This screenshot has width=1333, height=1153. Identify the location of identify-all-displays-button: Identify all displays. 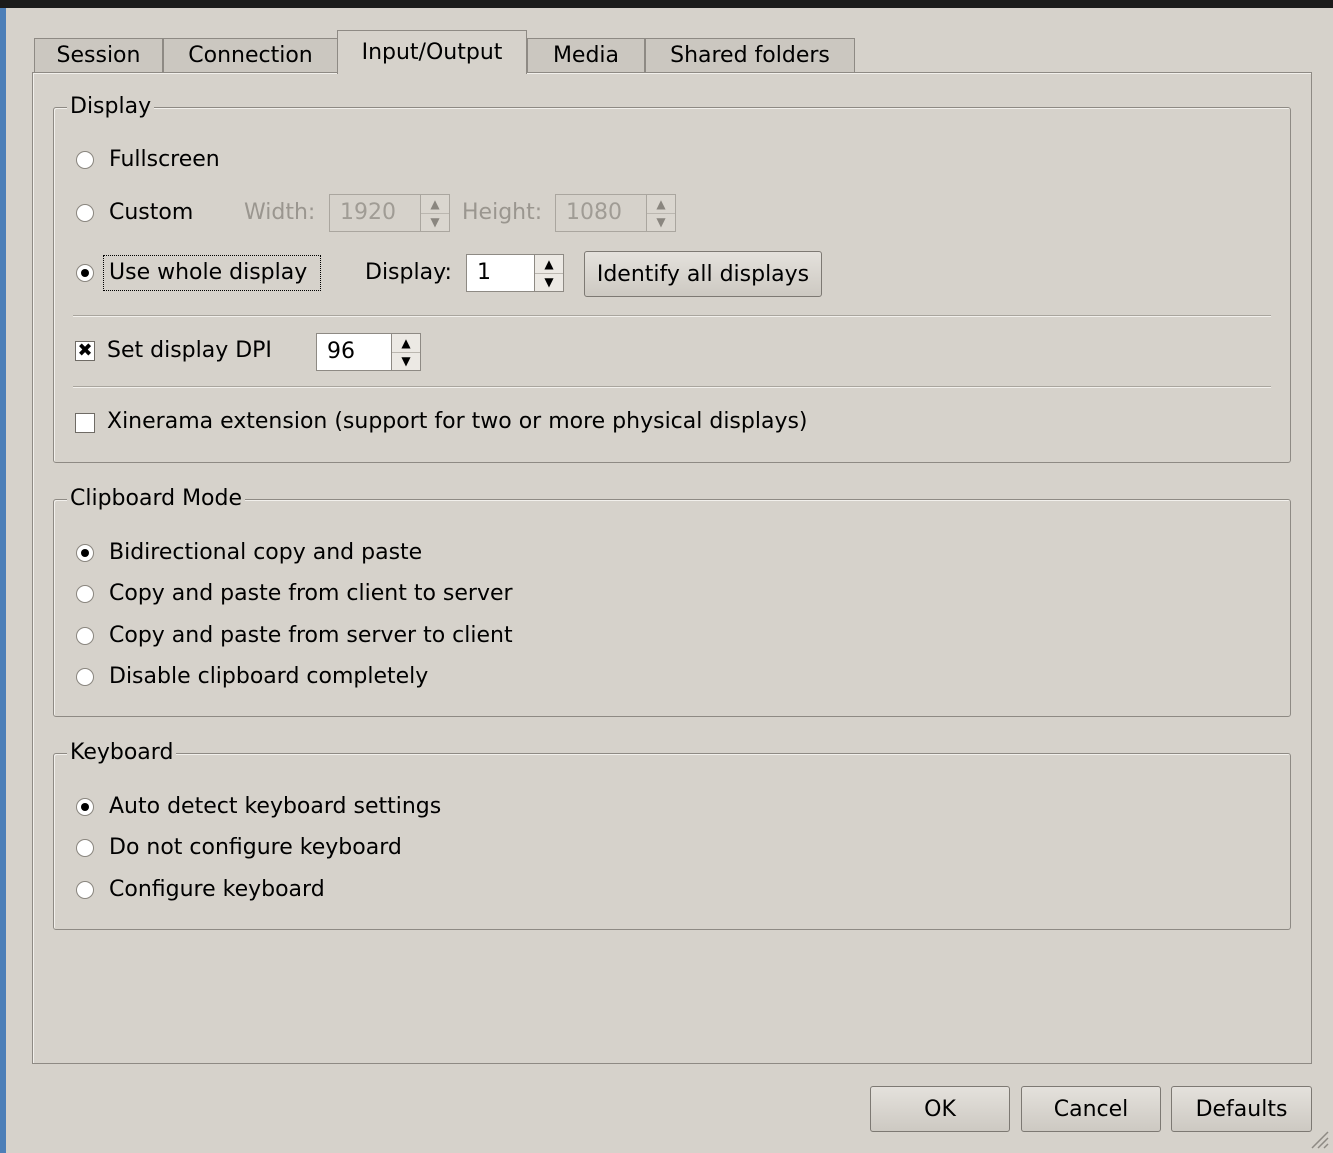
(703, 274).